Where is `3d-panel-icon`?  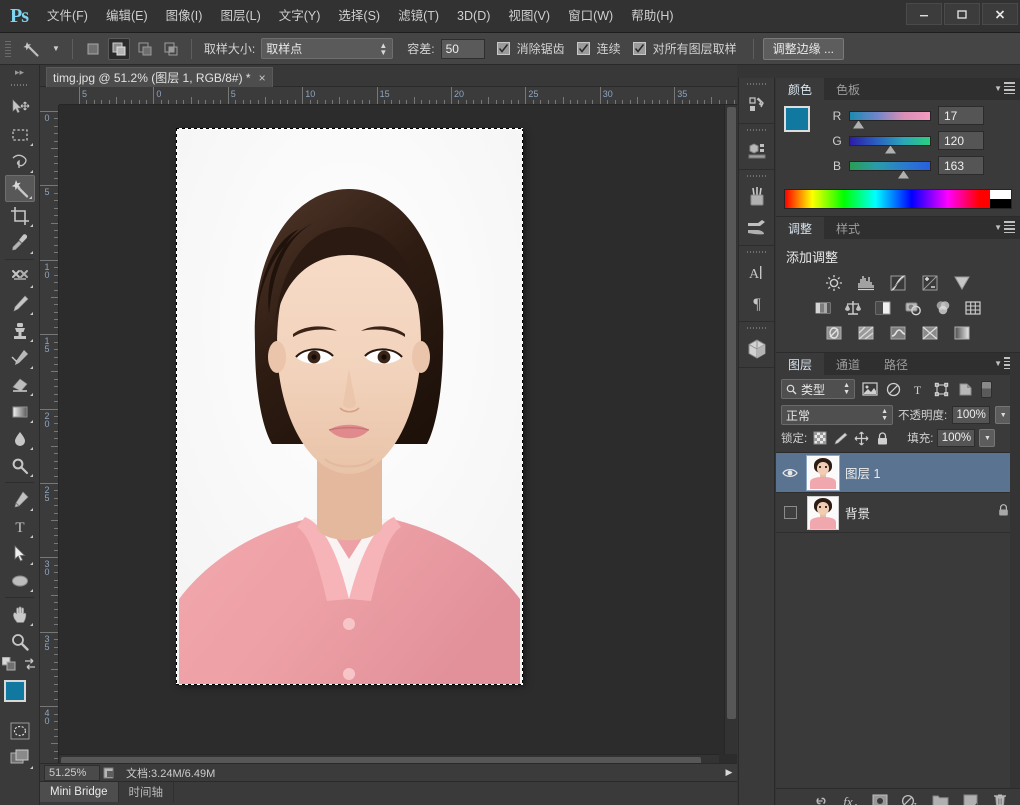
3d-panel-icon is located at coordinates (757, 150).